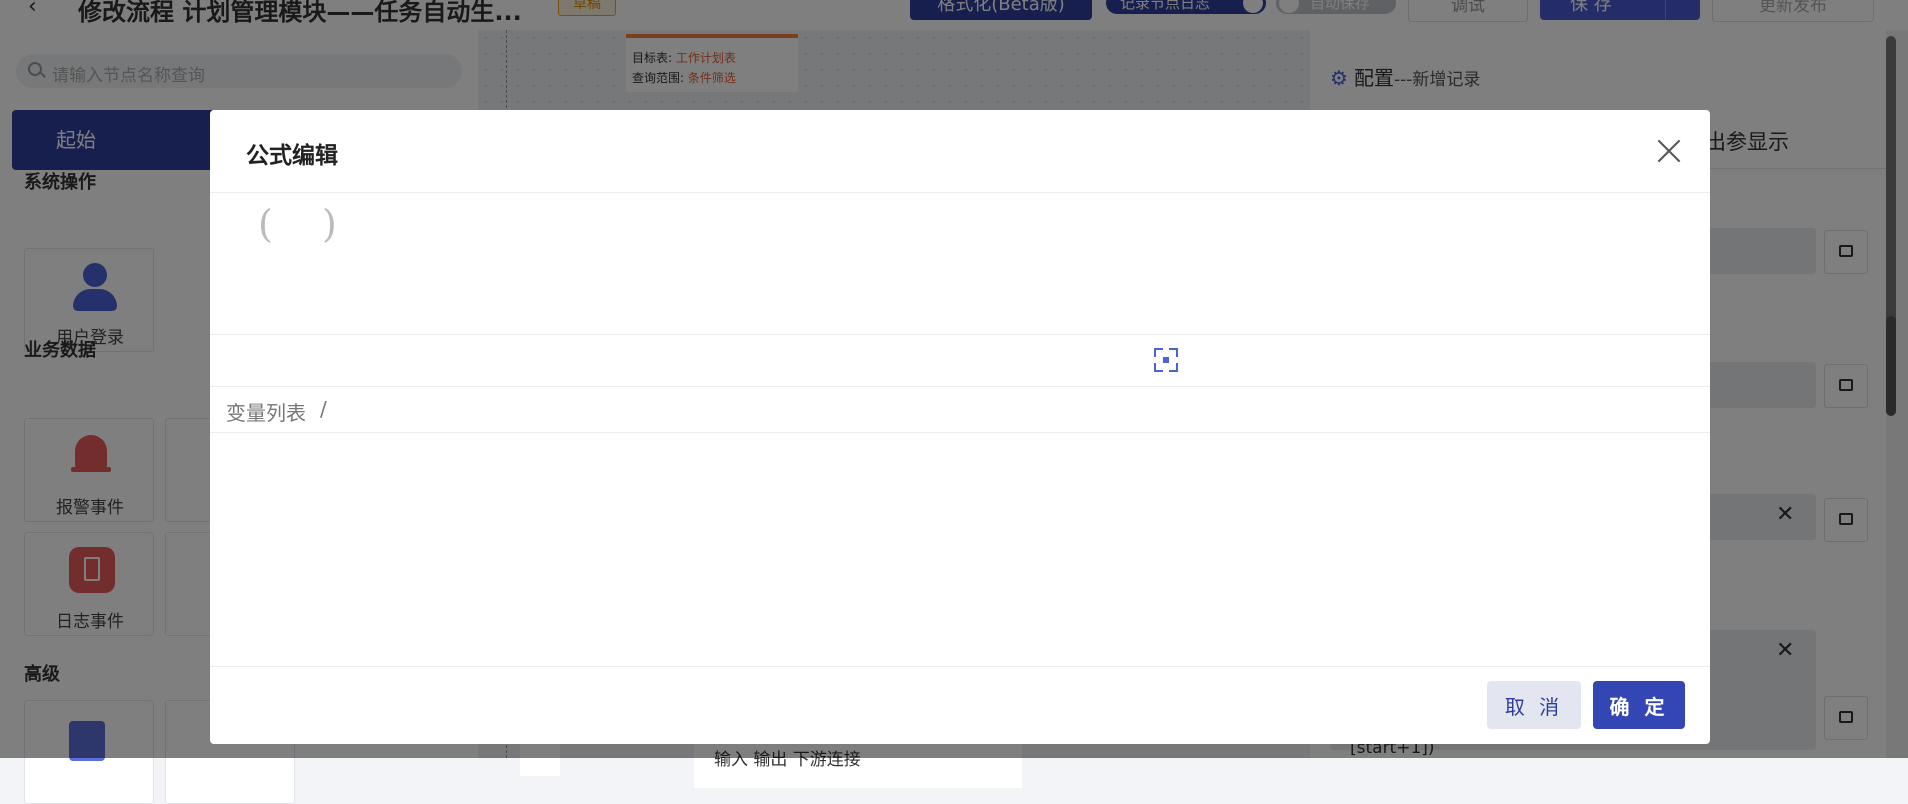  Describe the element at coordinates (960, 263) in the screenshot. I see `formula-editor: ( )` at that location.